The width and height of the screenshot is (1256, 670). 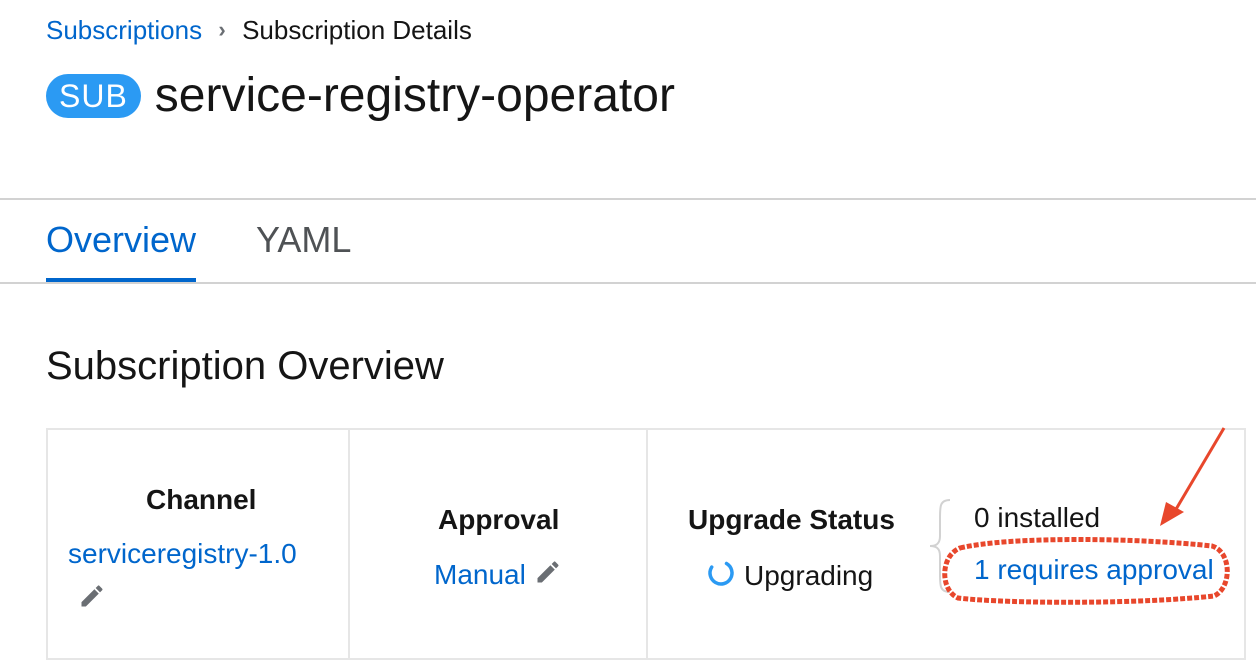 I want to click on upgrade-status-value: Upgrading, so click(x=789, y=575).